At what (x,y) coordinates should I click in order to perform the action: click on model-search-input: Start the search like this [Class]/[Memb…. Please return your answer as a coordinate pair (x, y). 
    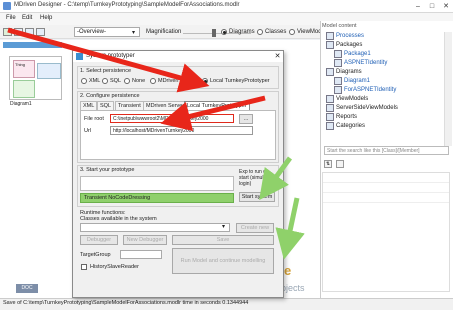
    Looking at the image, I should click on (386, 150).